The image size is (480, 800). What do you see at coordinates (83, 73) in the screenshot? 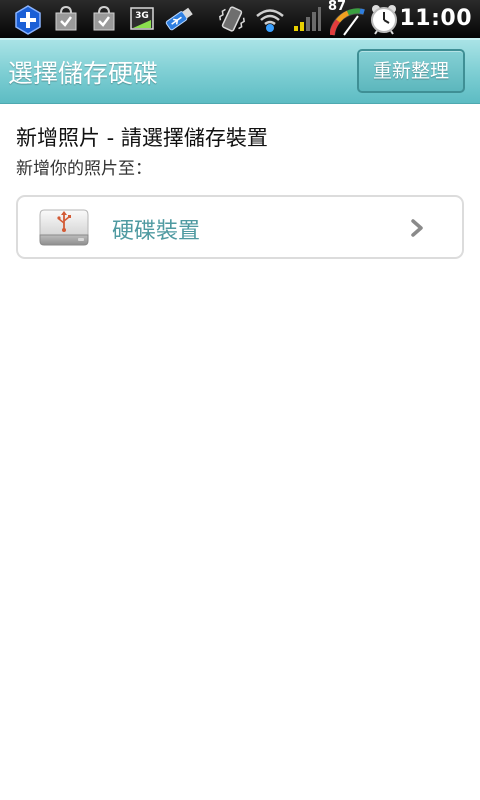
I see `page-title: 選擇儲存硬碟` at bounding box center [83, 73].